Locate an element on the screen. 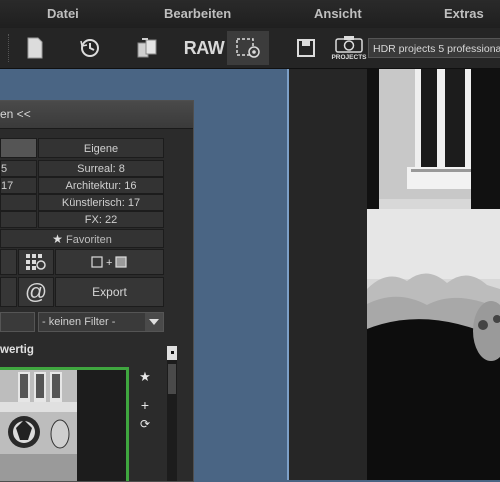 Image resolution: width=500 pixels, height=482 pixels. at-icon: @ is located at coordinates (36, 291).